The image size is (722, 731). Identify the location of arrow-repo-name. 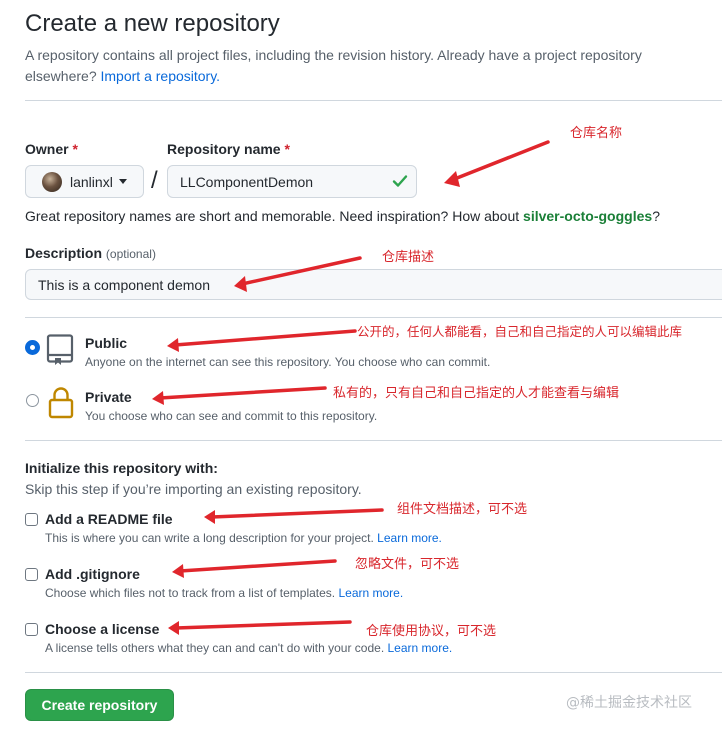
(500, 161).